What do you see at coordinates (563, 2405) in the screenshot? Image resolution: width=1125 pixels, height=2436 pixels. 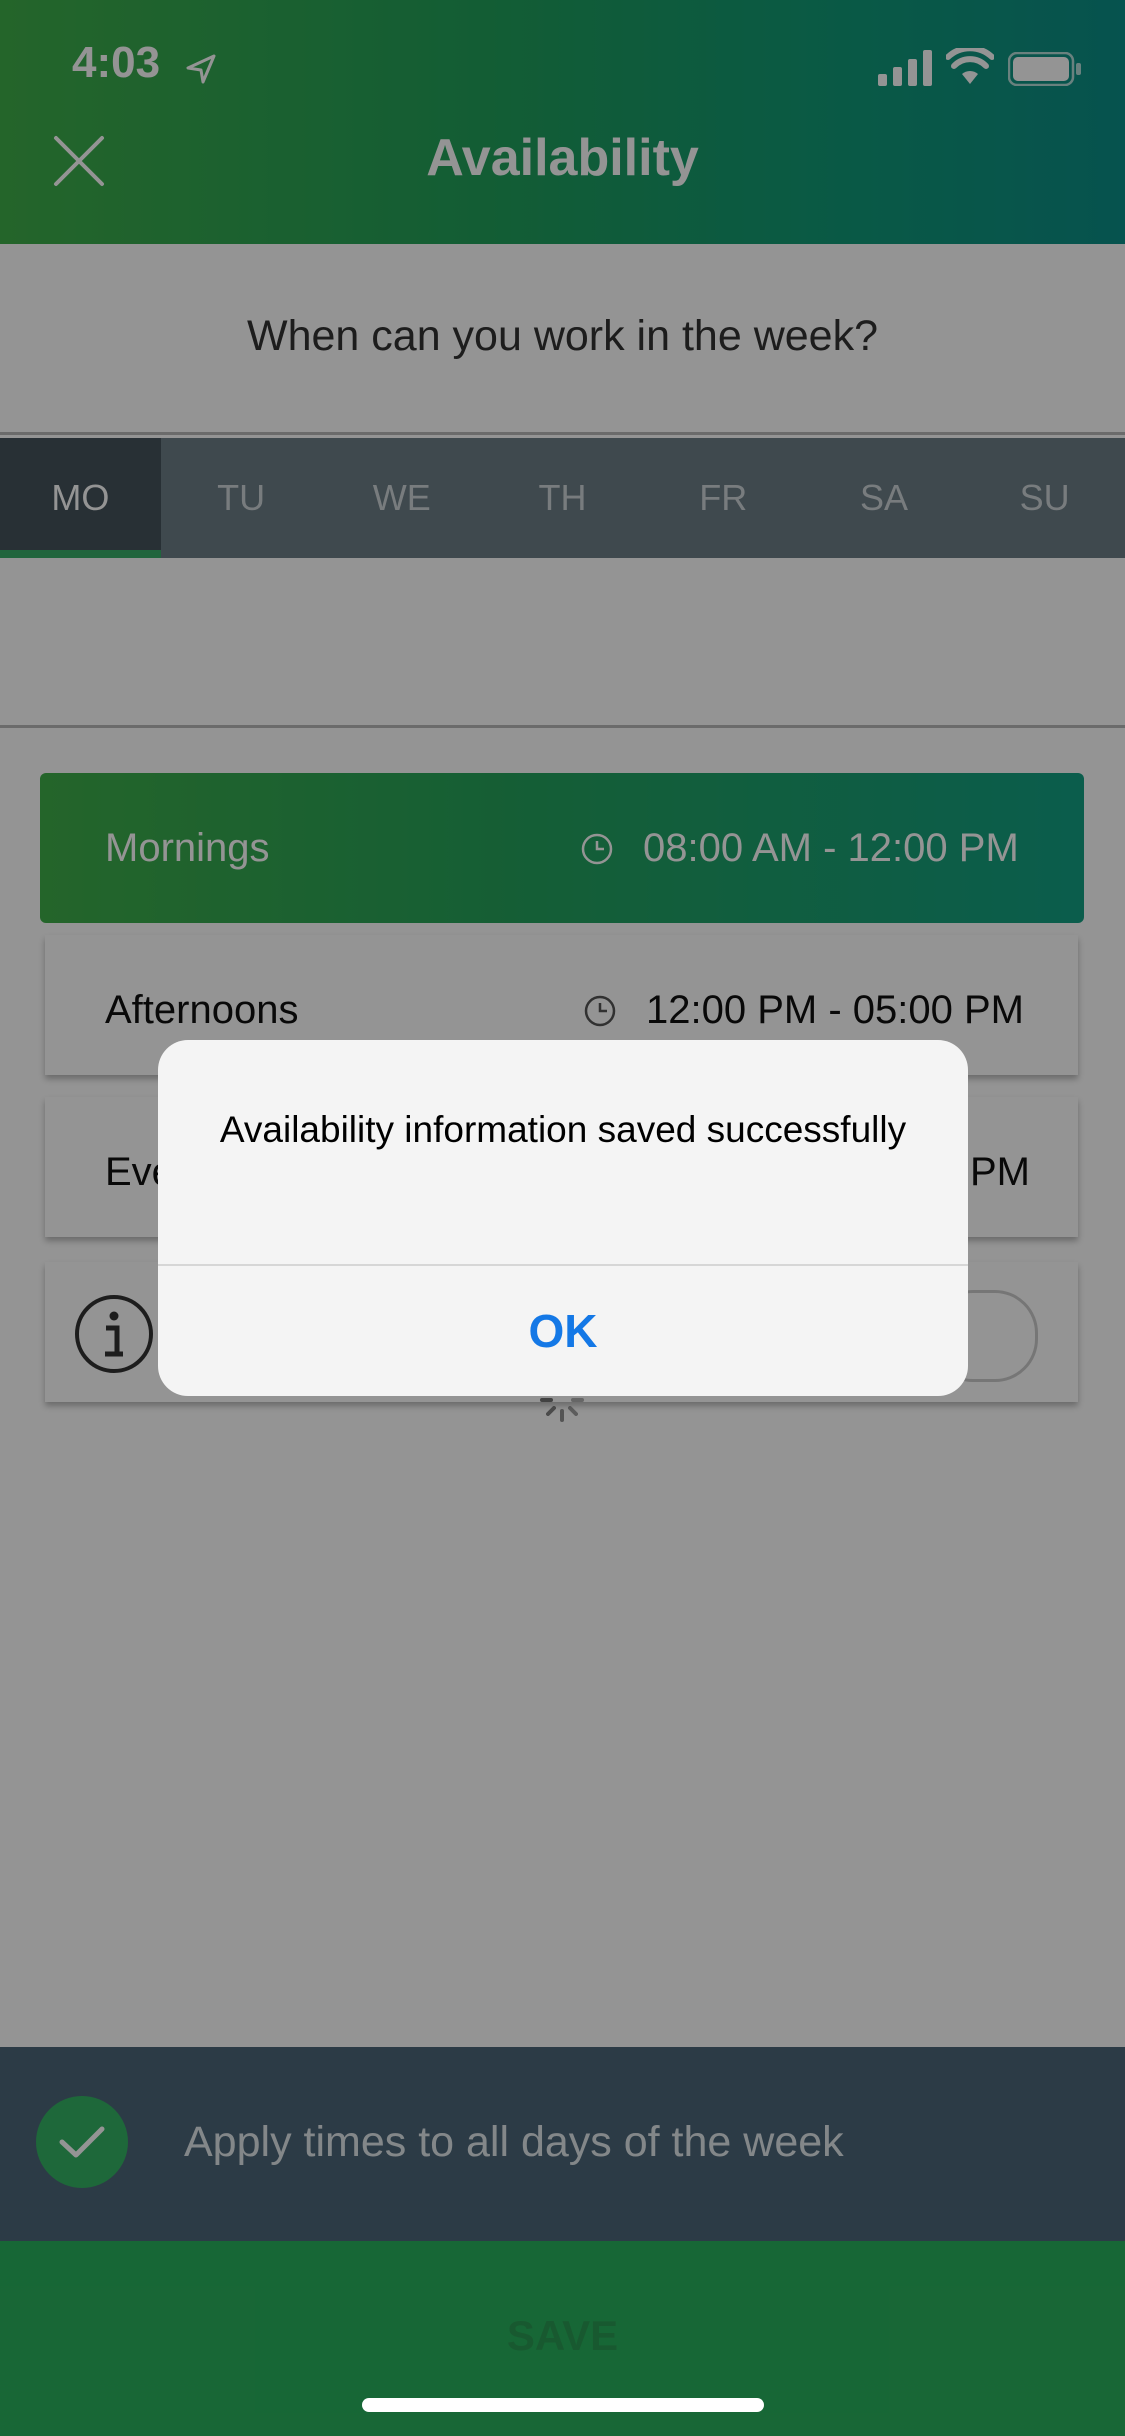 I see `home-indicator` at bounding box center [563, 2405].